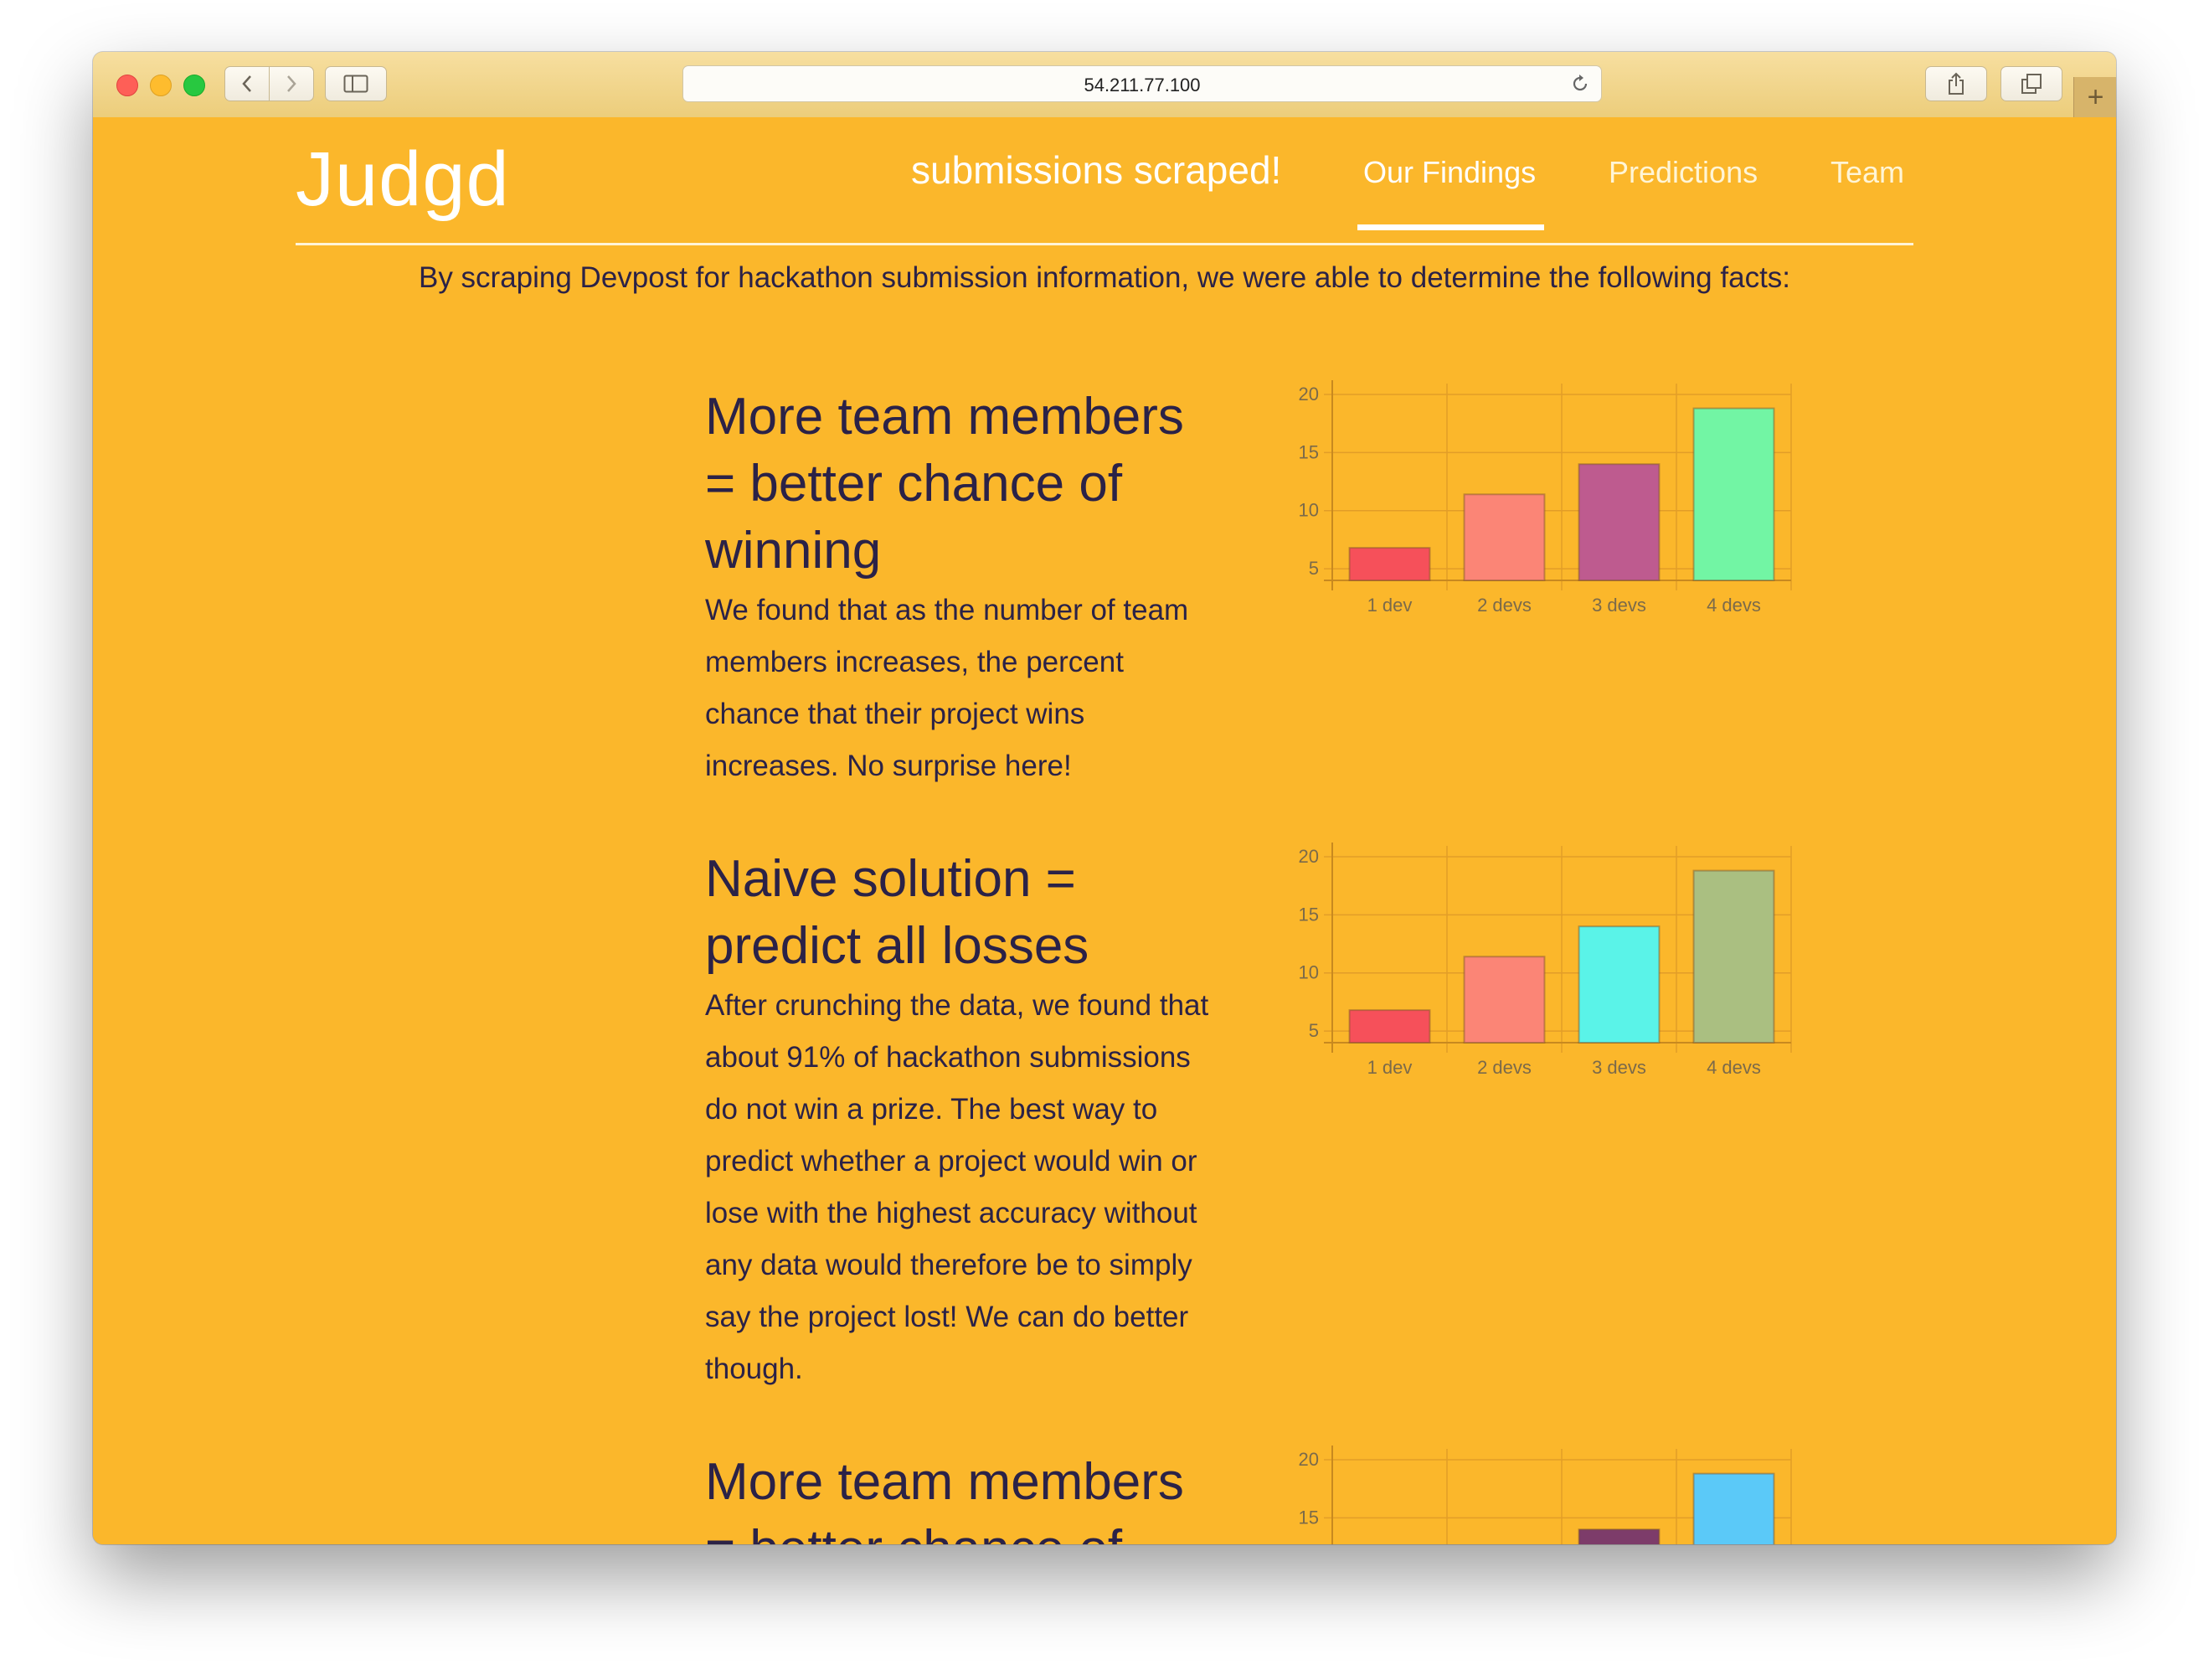 This screenshot has height=1680, width=2209. I want to click on finding-chart-3: 51015201 dev2 devs3 devs4 devs, so click(1572, 1493).